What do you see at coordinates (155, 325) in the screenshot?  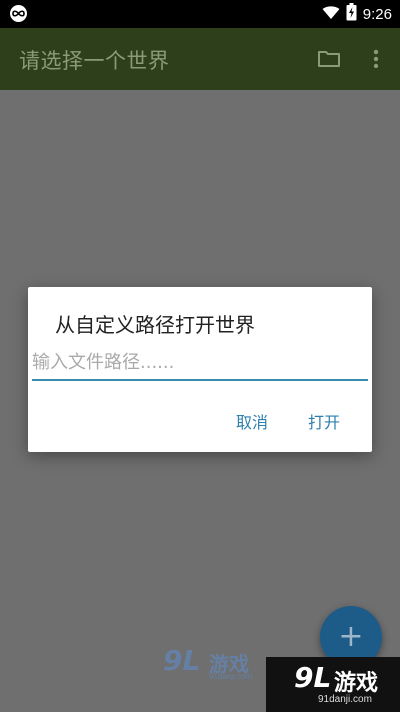 I see `dialog-title: 从自定义路径打开世界` at bounding box center [155, 325].